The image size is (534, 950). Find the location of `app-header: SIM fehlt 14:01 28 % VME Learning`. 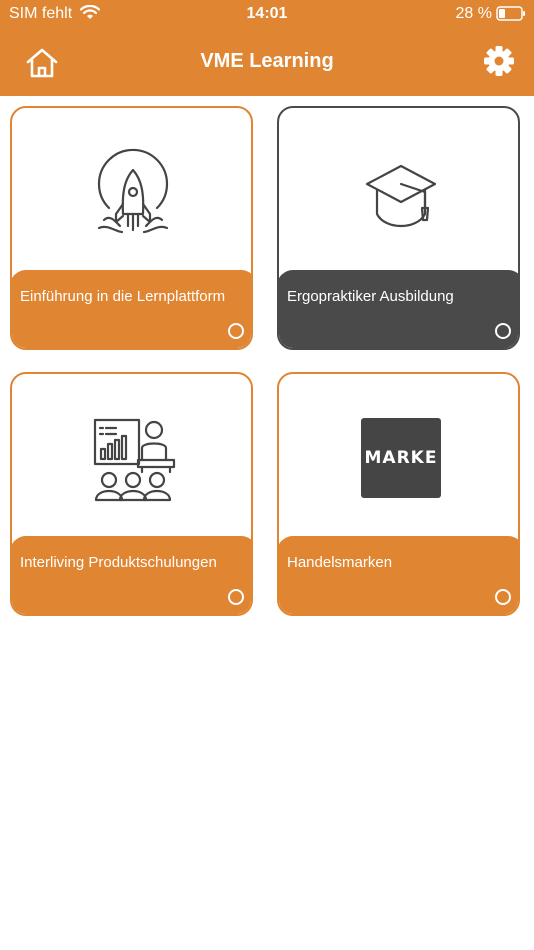

app-header: SIM fehlt 14:01 28 % VME Learning is located at coordinates (267, 48).